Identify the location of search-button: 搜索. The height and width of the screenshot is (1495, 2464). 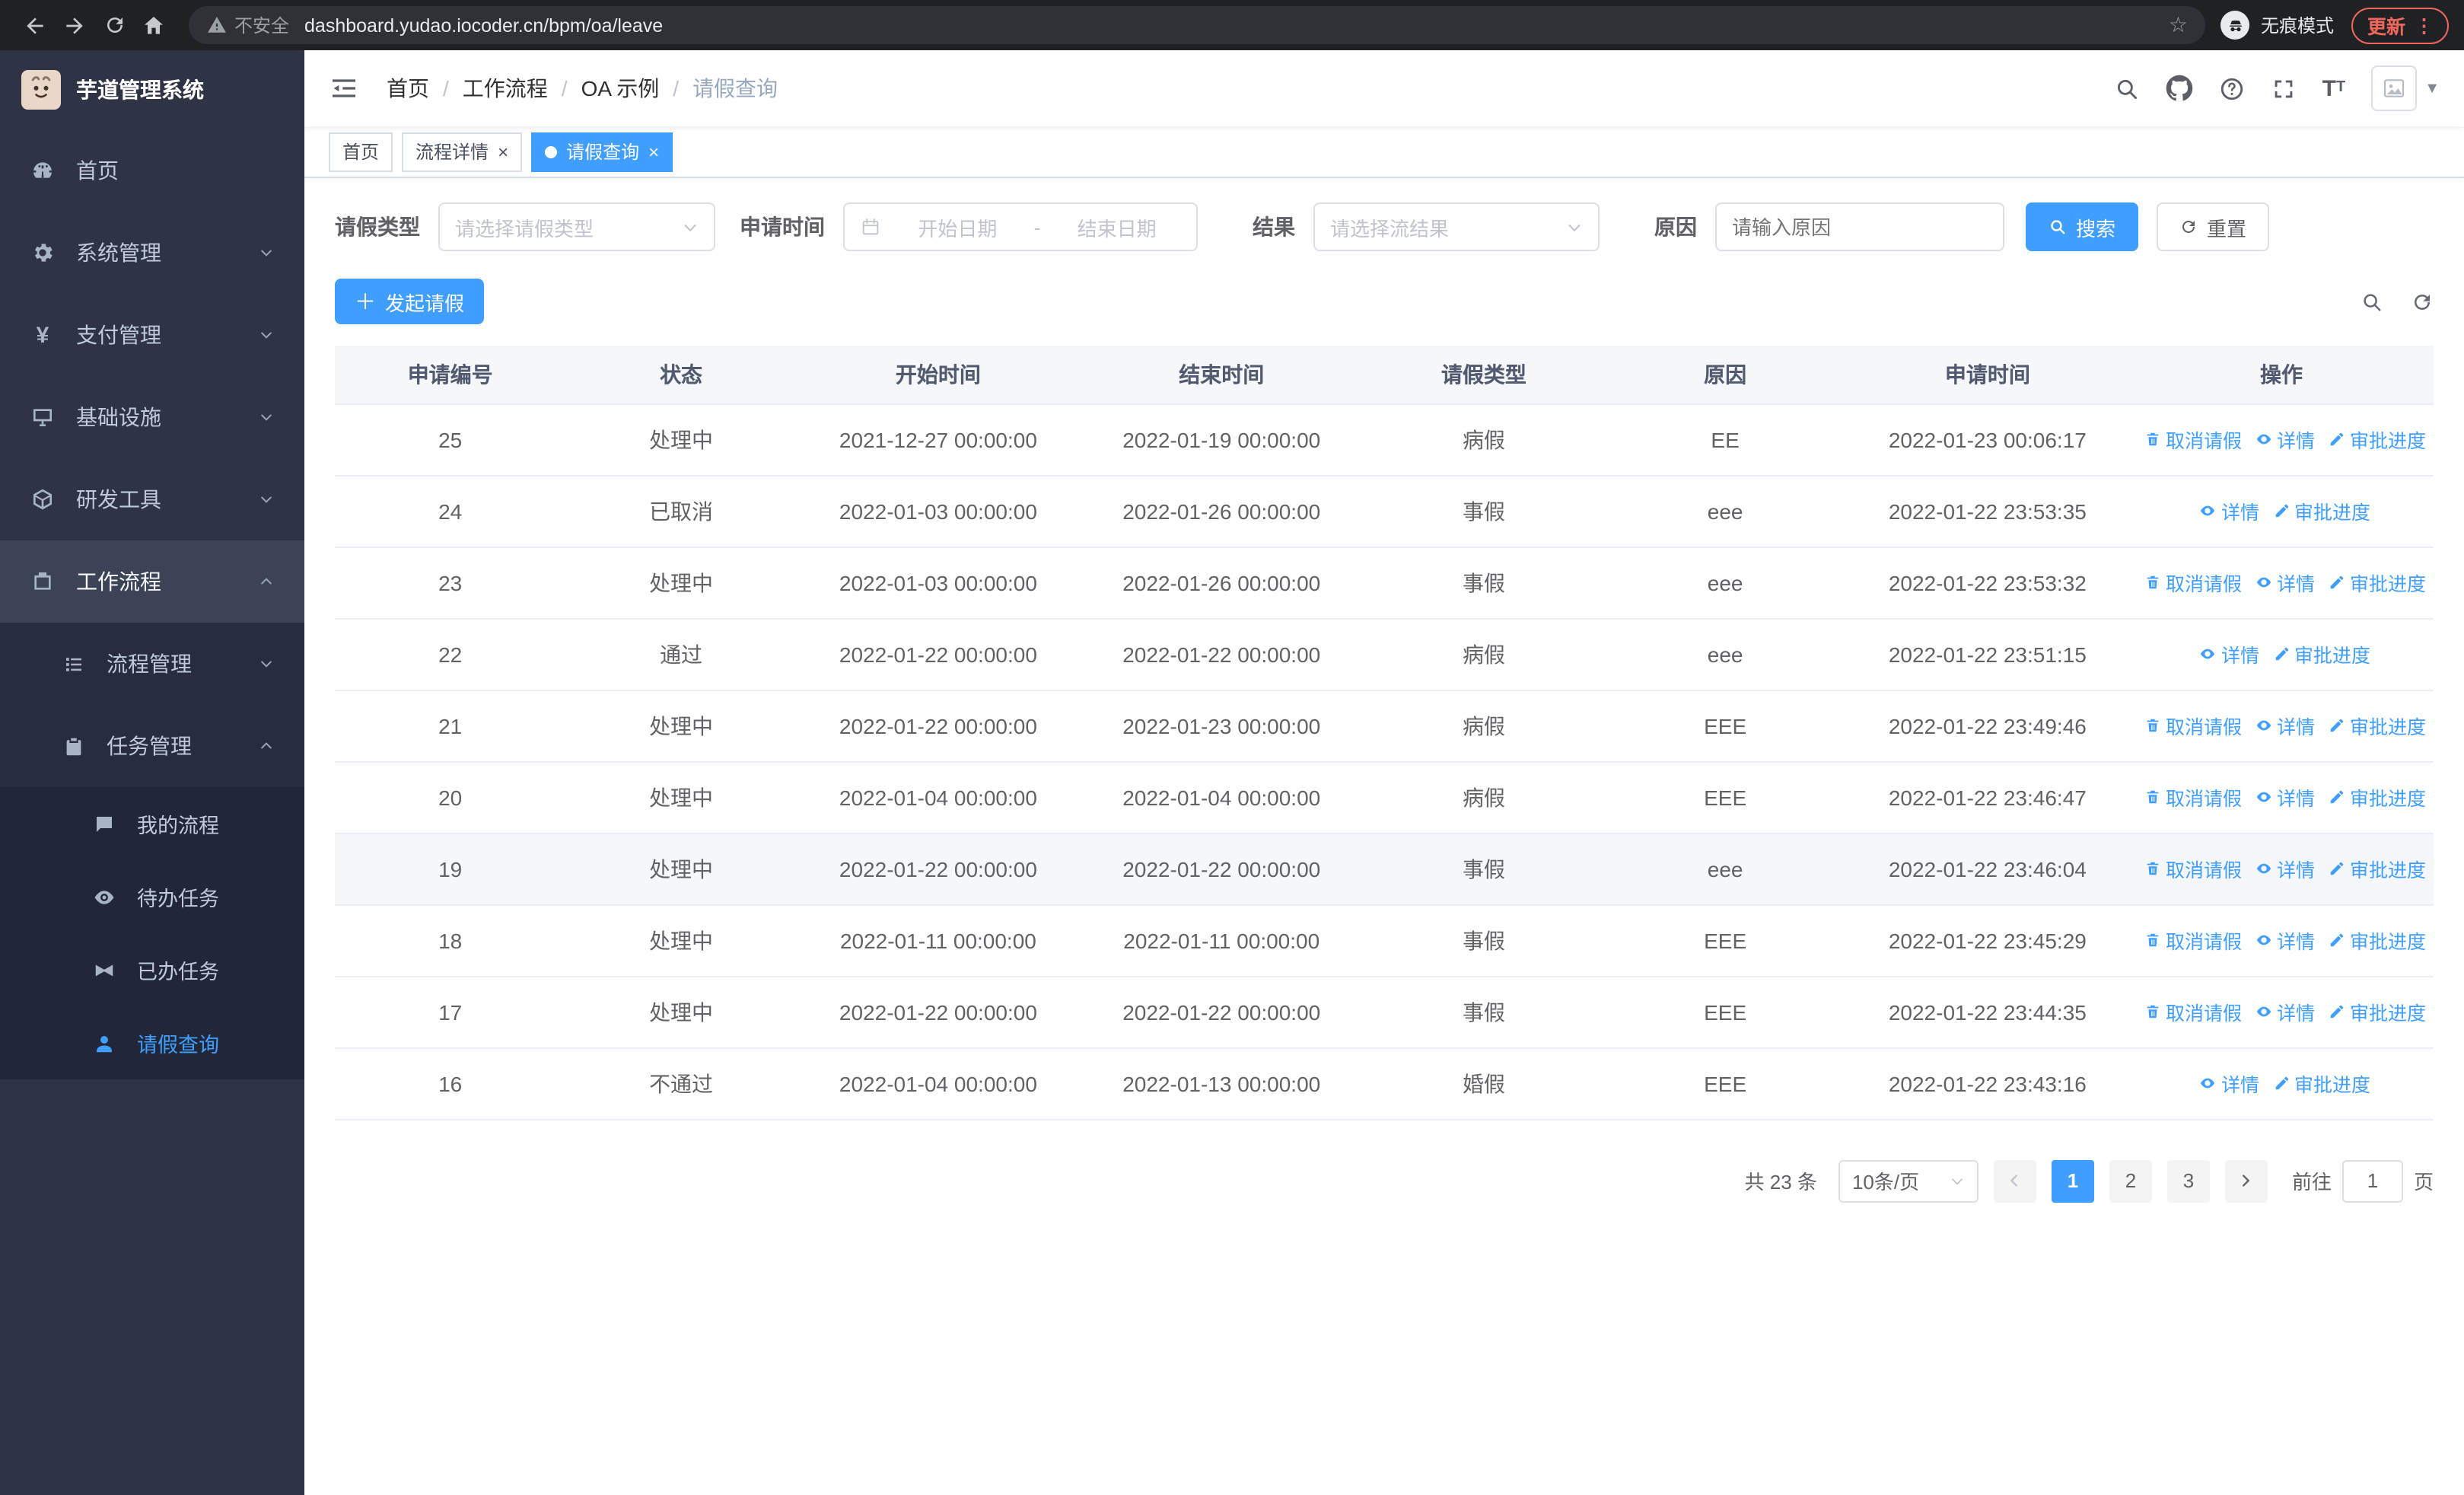
(2082, 226).